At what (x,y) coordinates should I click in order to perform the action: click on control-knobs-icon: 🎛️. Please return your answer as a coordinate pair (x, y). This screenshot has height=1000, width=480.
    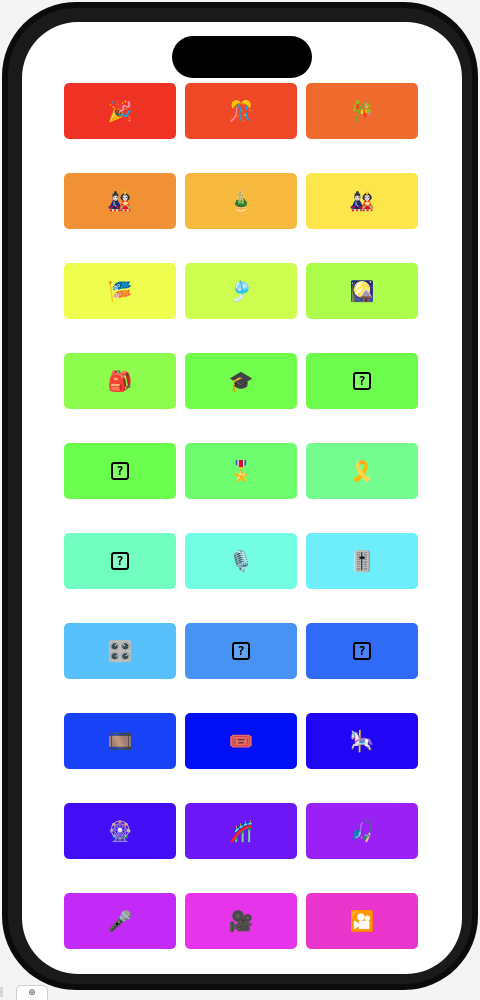
    Looking at the image, I should click on (120, 651).